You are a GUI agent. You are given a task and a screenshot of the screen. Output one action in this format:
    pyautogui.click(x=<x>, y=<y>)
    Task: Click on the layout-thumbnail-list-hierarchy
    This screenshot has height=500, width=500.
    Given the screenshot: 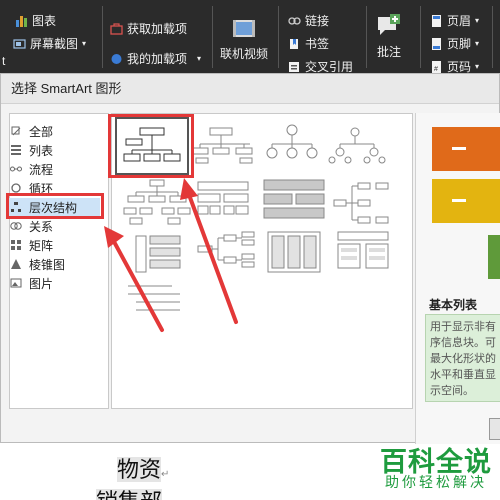 What is the action you would take?
    pyautogui.click(x=363, y=250)
    